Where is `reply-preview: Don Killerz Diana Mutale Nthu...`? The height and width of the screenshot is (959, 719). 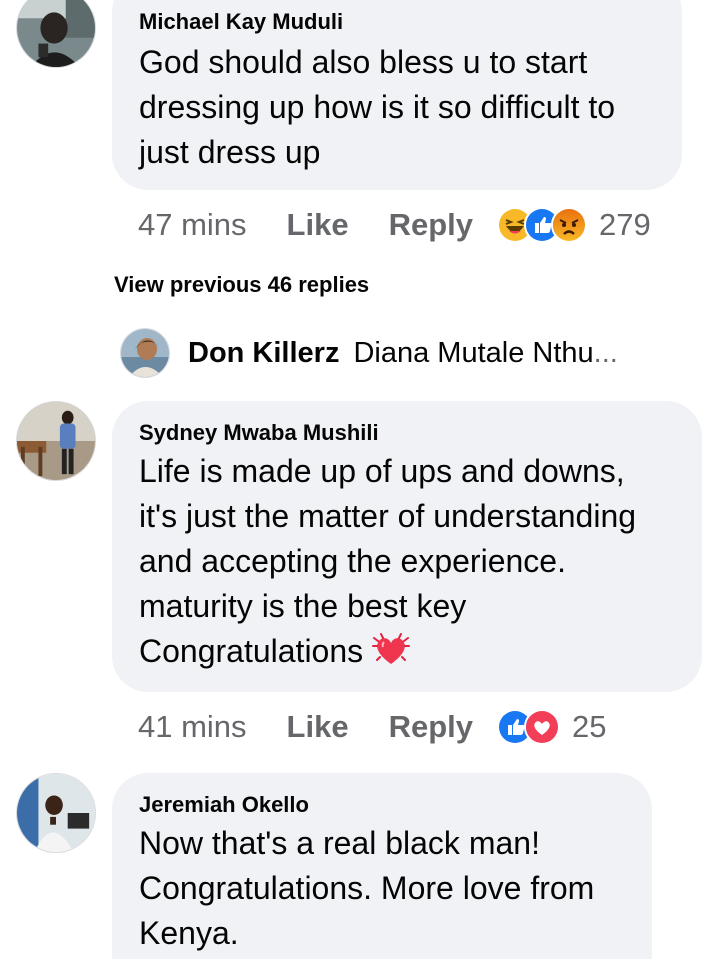 reply-preview: Don Killerz Diana Mutale Nthu... is located at coordinates (369, 353).